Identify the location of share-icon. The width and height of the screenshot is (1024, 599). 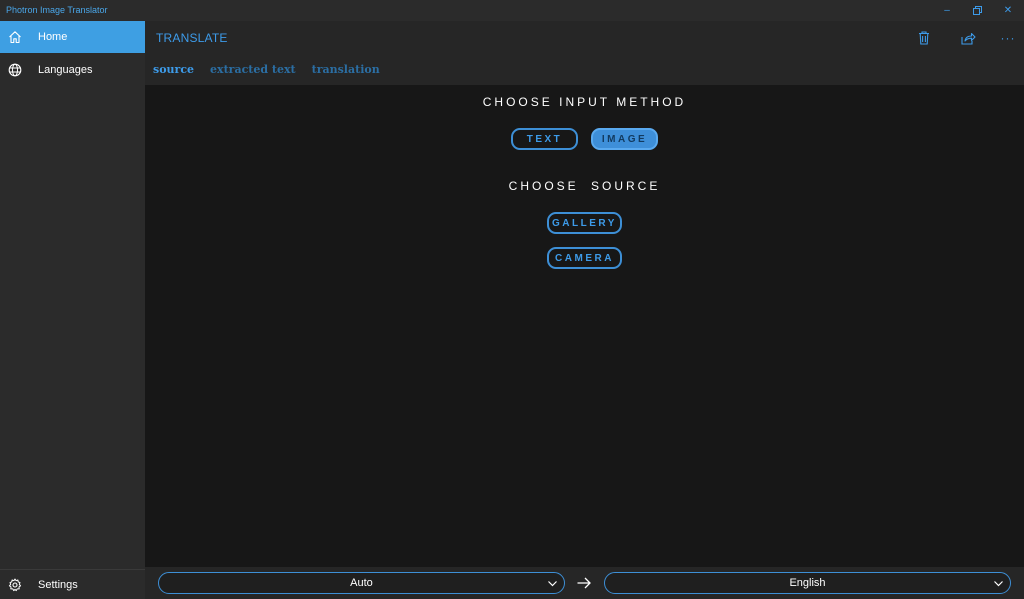
(968, 38).